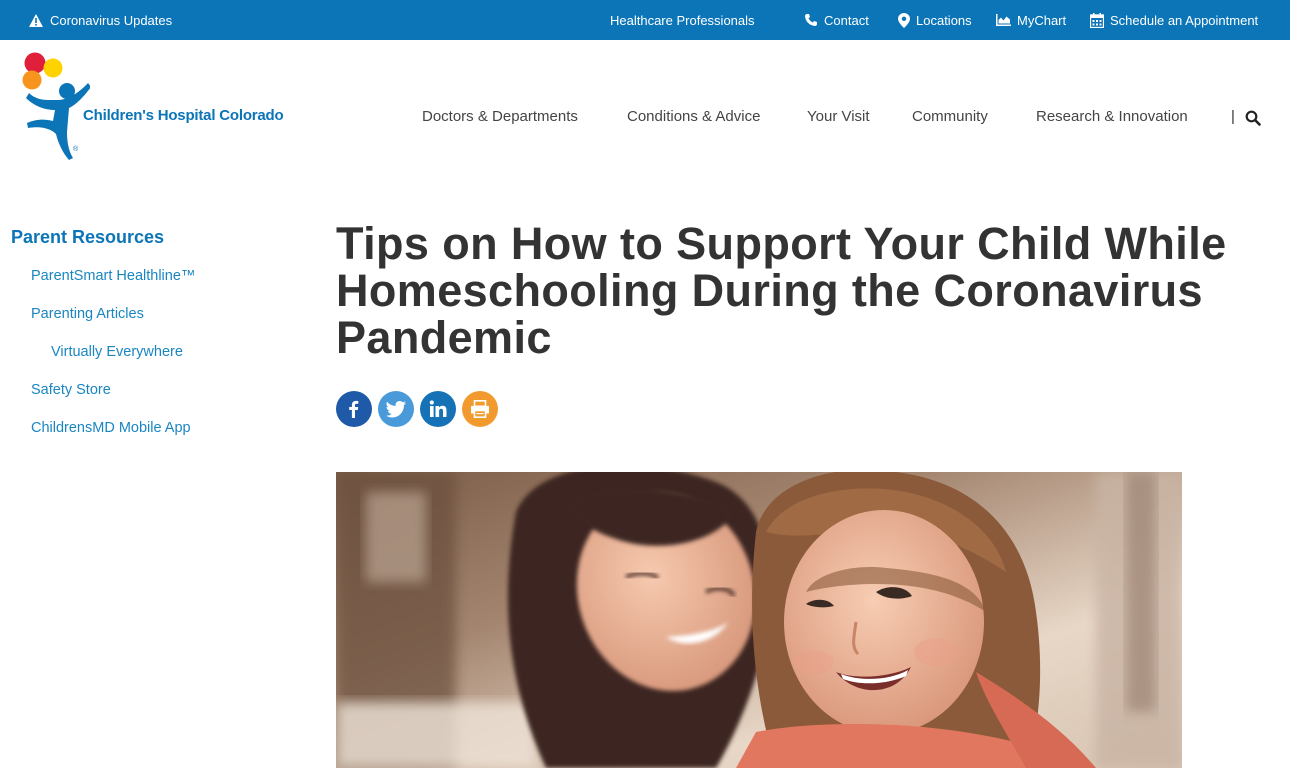  What do you see at coordinates (838, 117) in the screenshot?
I see `nav-your-visit: Your Visit` at bounding box center [838, 117].